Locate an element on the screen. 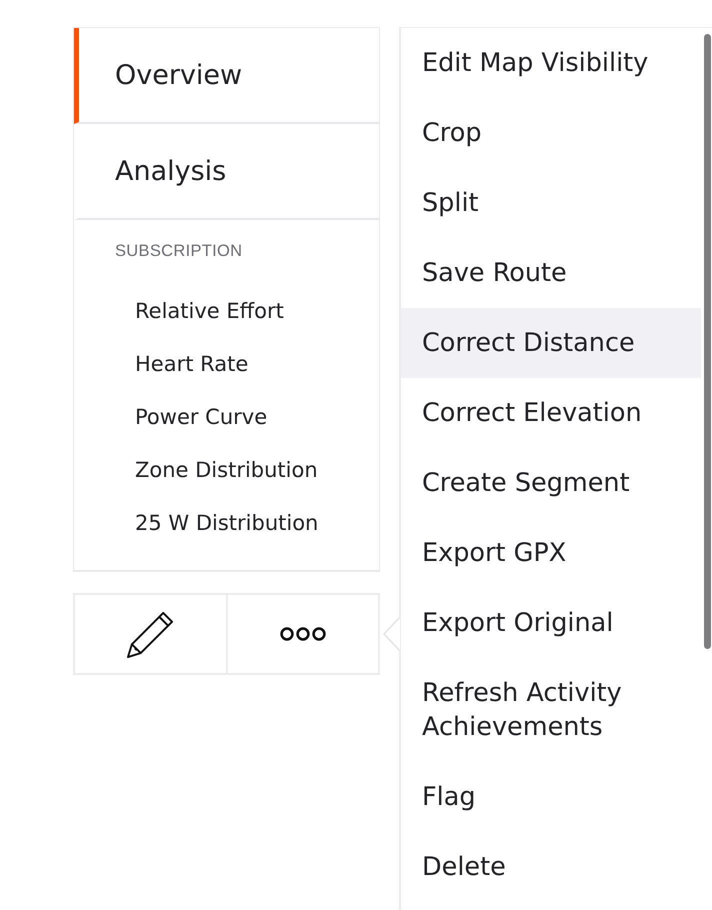  menu-item: Delete is located at coordinates (551, 867).